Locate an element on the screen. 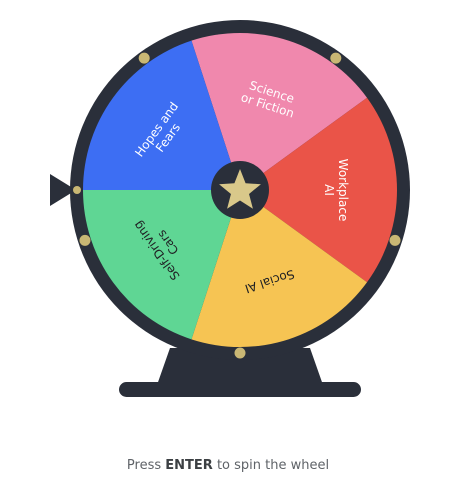 The width and height of the screenshot is (456, 490). spin-instruction: Press ENTER to spin the wheel is located at coordinates (228, 465).